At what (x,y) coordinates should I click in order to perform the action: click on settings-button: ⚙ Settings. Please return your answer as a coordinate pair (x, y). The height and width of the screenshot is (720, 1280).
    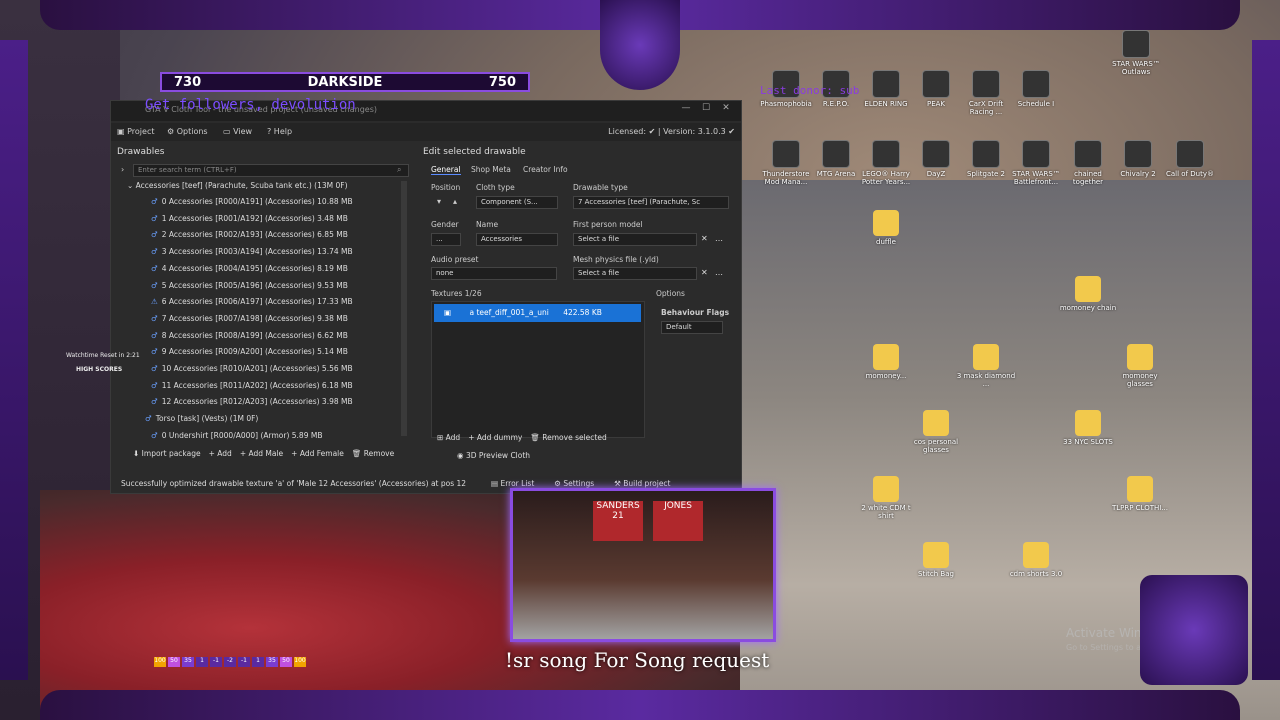
    Looking at the image, I should click on (574, 483).